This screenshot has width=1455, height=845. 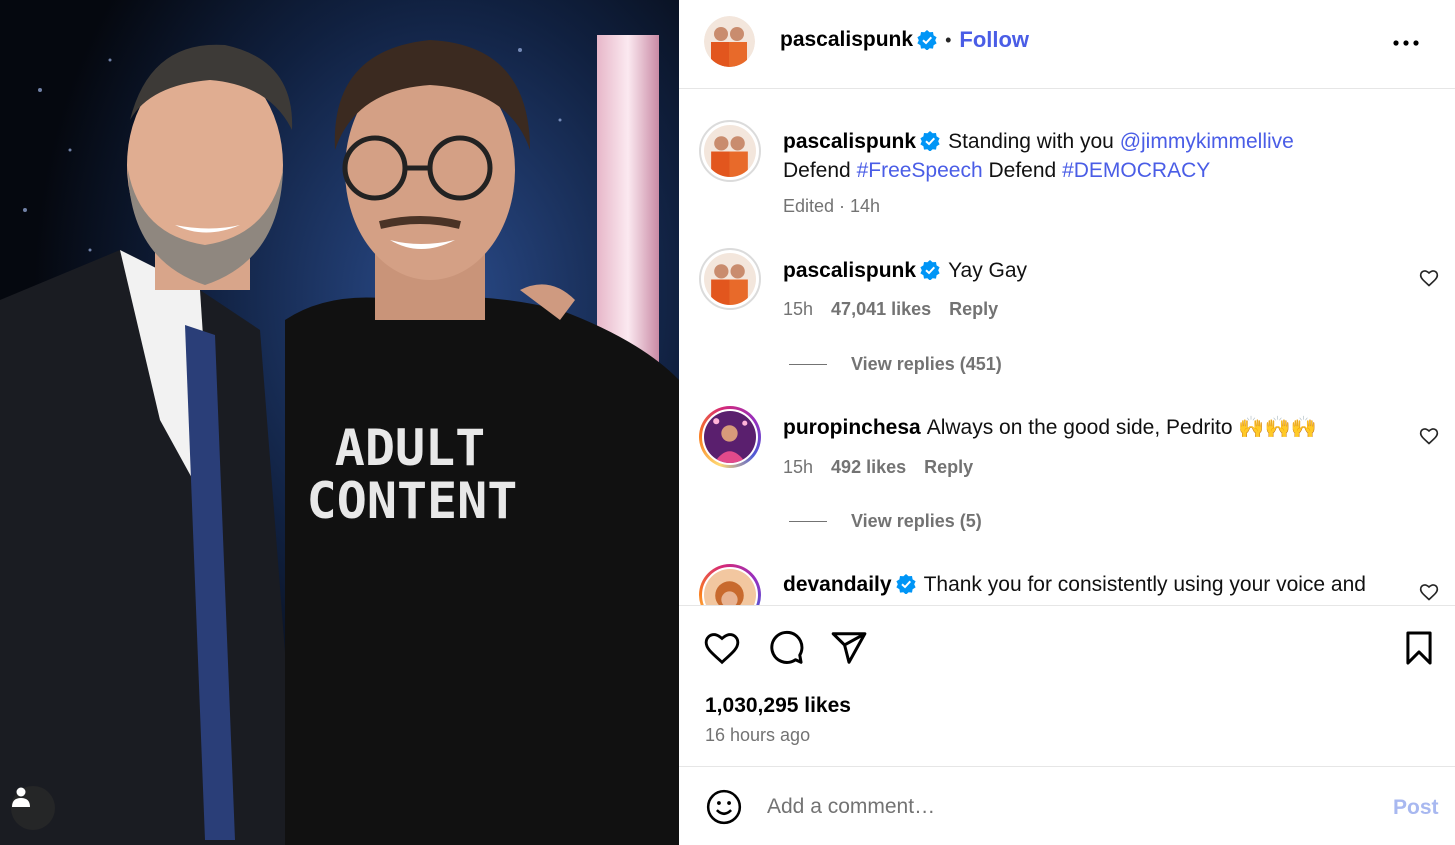 I want to click on add-comment-bar: Post, so click(x=1067, y=806).